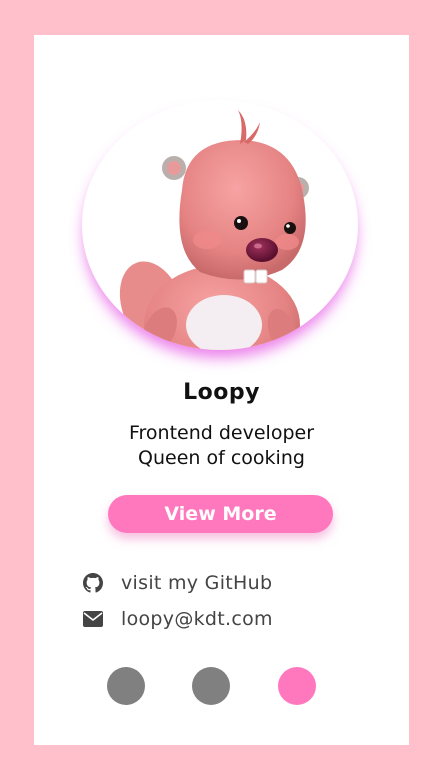 This screenshot has height=784, width=448. Describe the element at coordinates (93, 583) in the screenshot. I see `github-icon` at that location.